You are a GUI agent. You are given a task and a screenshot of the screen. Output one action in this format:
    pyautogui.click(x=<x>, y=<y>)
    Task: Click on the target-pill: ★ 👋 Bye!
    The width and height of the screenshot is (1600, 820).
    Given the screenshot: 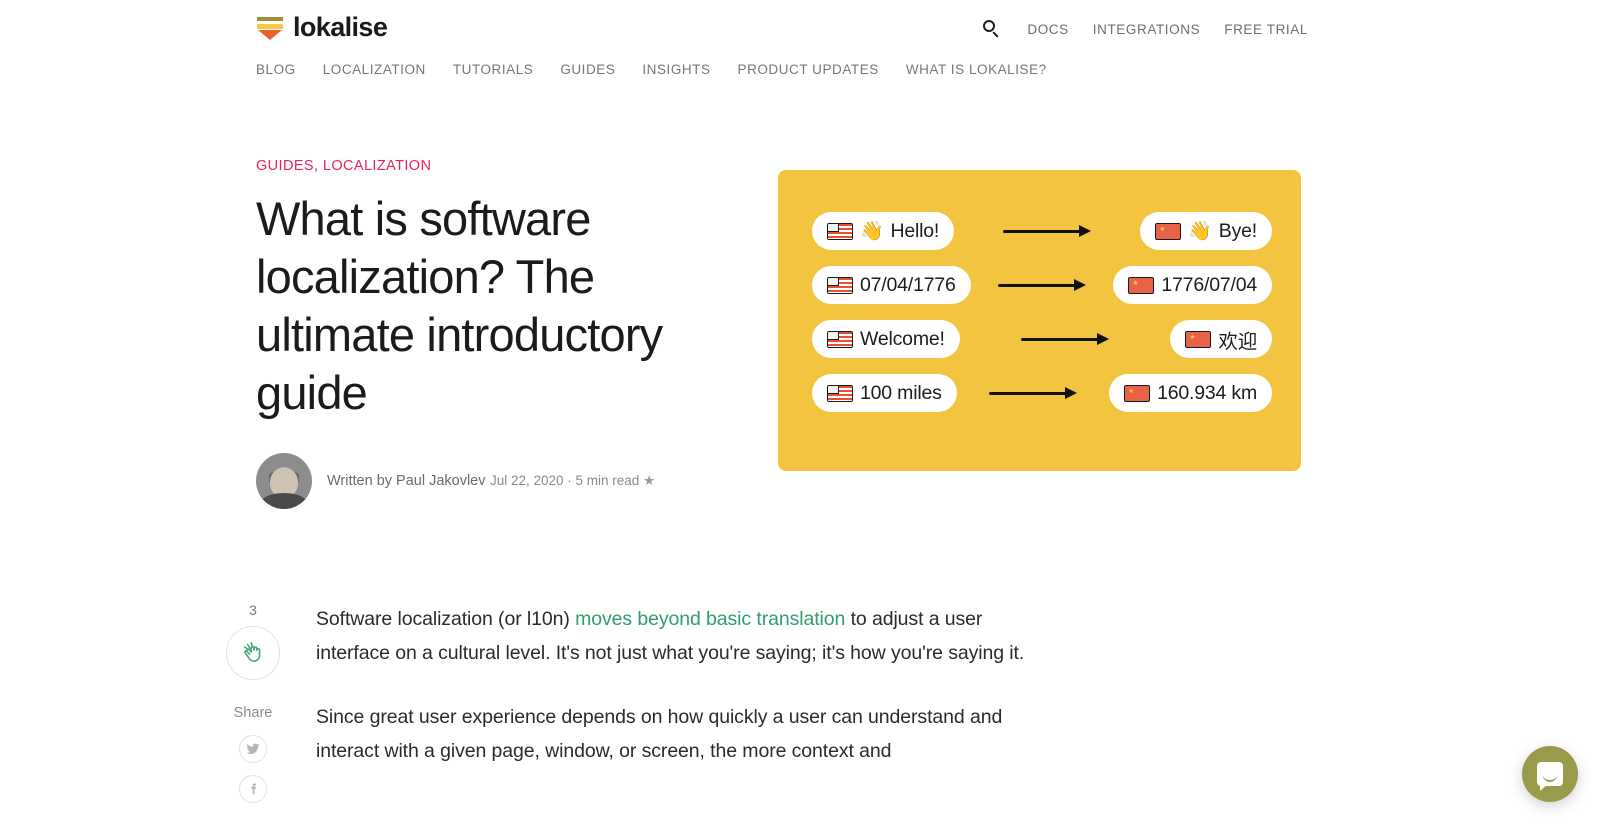 What is the action you would take?
    pyautogui.click(x=1206, y=231)
    